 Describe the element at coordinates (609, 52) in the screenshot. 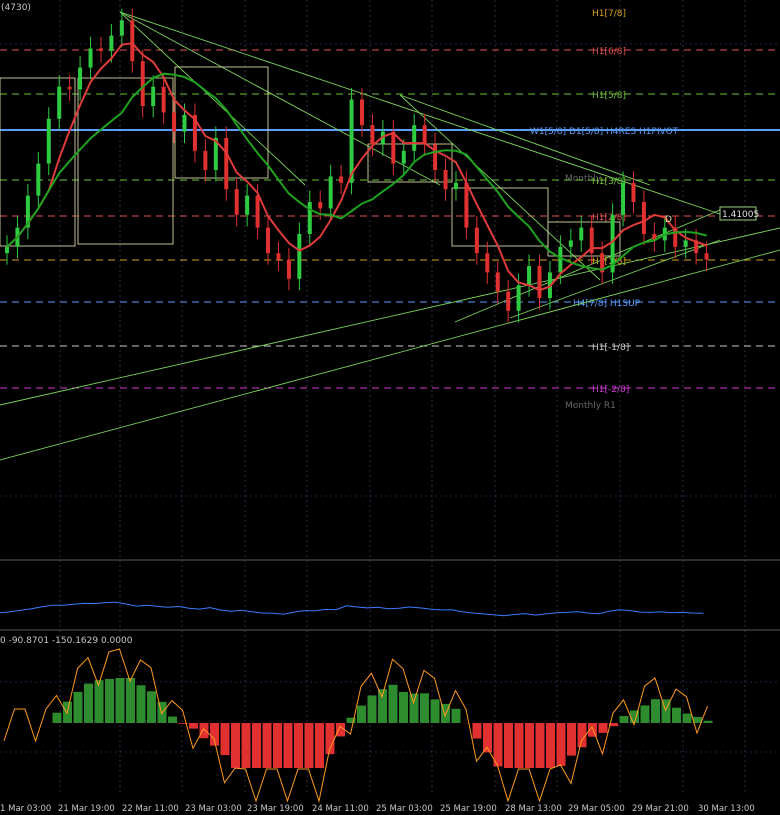

I see `level-label-1: H1[6/8]` at that location.